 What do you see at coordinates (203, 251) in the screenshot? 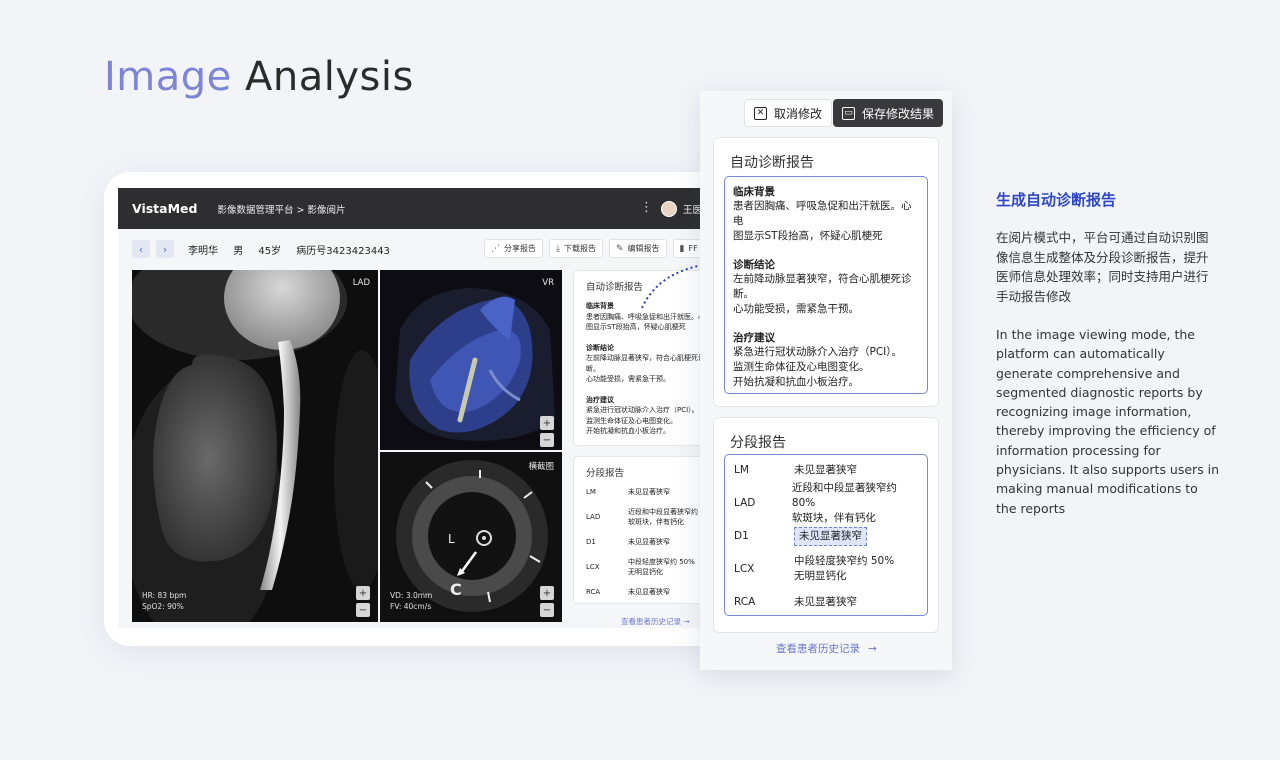
I see `patient-name: 李明华` at bounding box center [203, 251].